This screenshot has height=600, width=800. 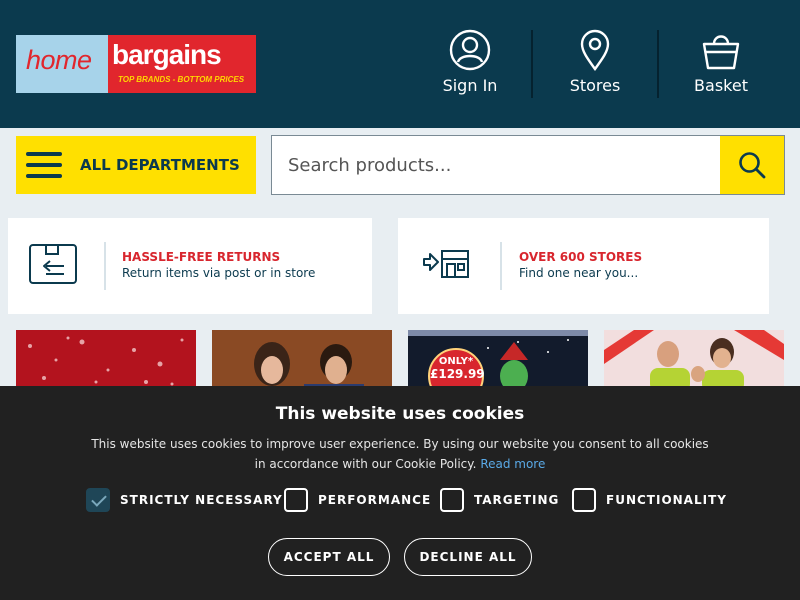 I want to click on strictly-necessary-label: STRICTLY NECESSARY, so click(x=201, y=500).